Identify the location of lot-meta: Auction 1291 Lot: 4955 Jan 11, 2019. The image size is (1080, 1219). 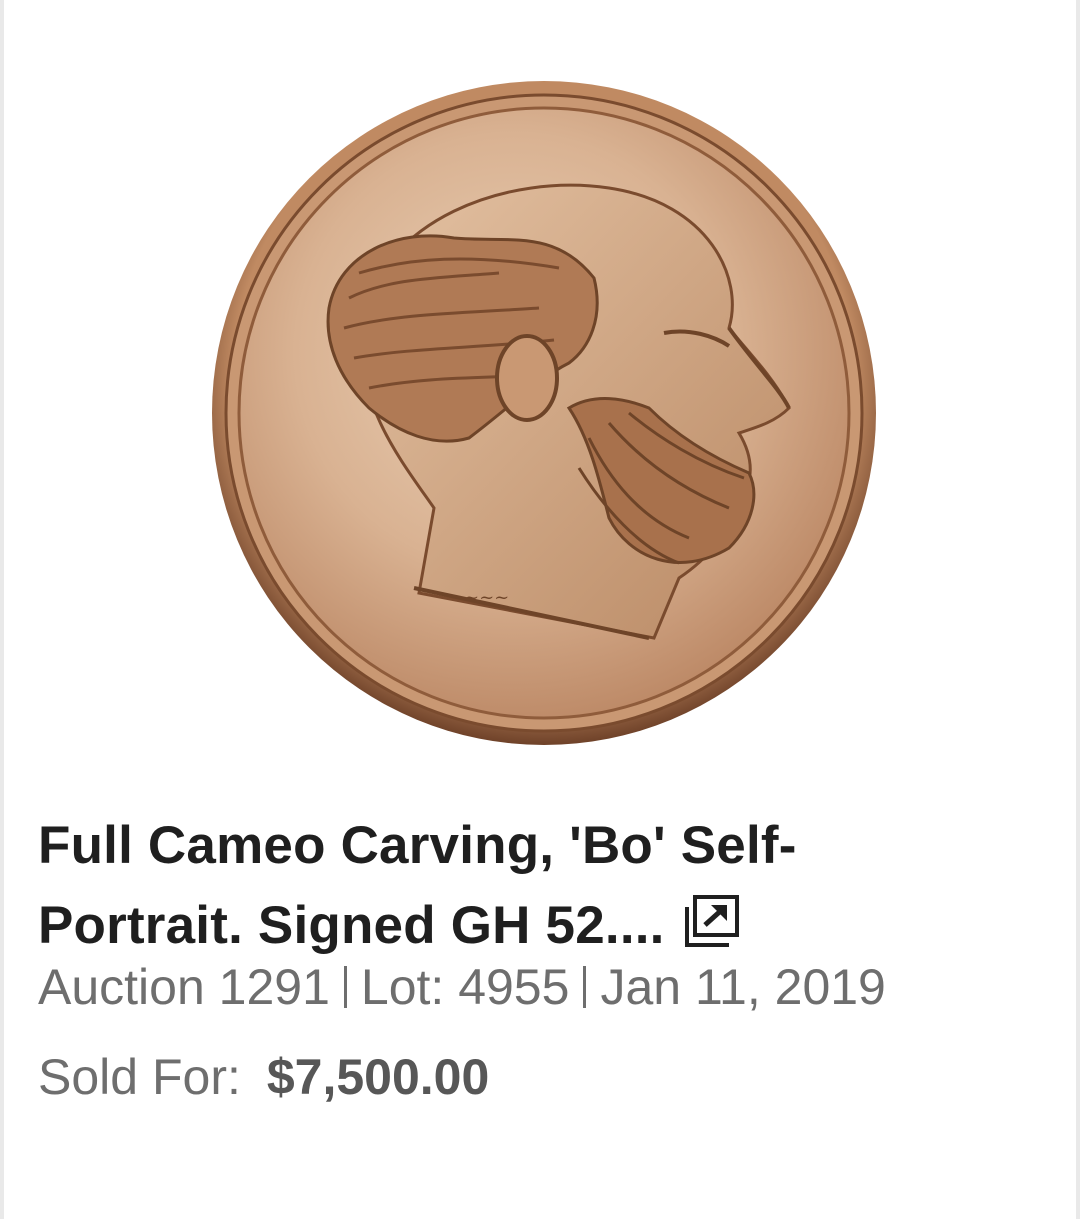
(462, 987).